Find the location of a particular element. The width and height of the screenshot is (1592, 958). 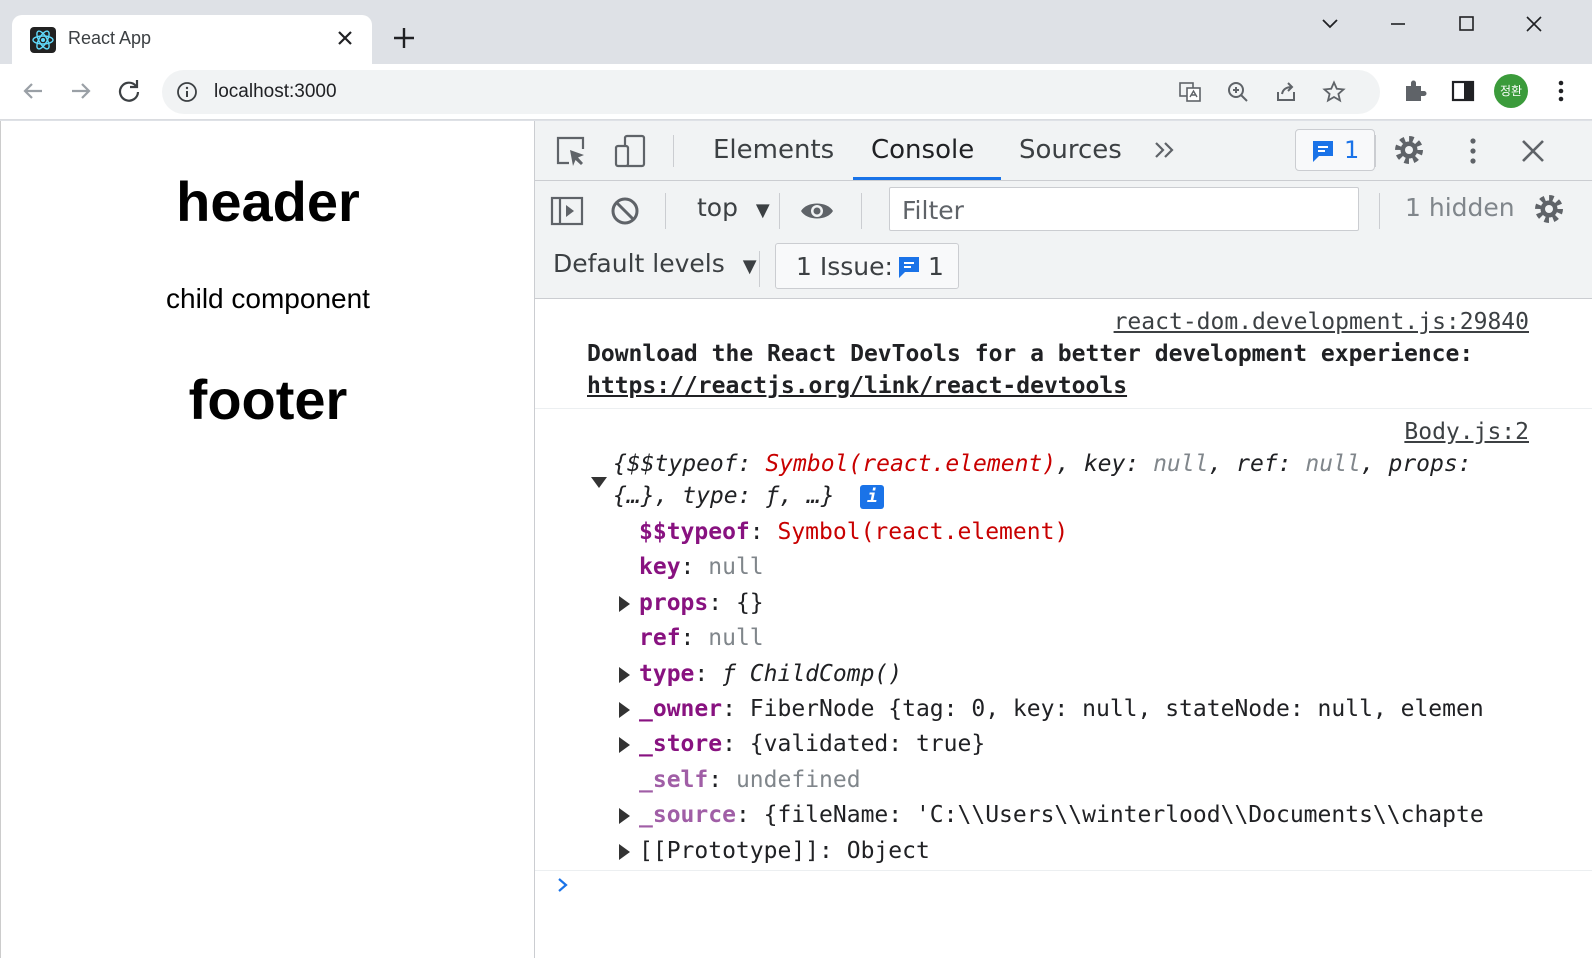

console-toolbar: top ▼ Filter 1 hidden is located at coordinates (1063, 211).